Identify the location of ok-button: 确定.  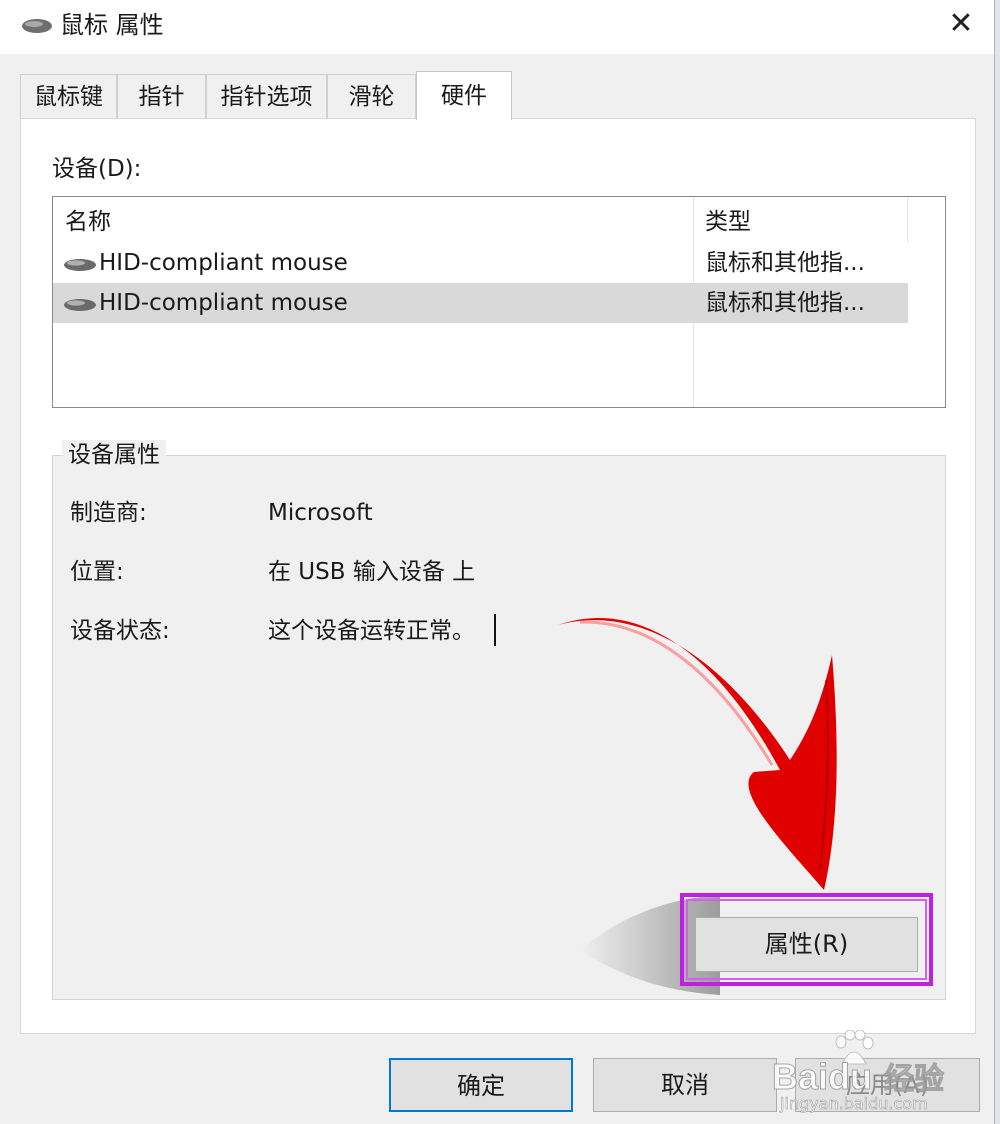
(481, 1085).